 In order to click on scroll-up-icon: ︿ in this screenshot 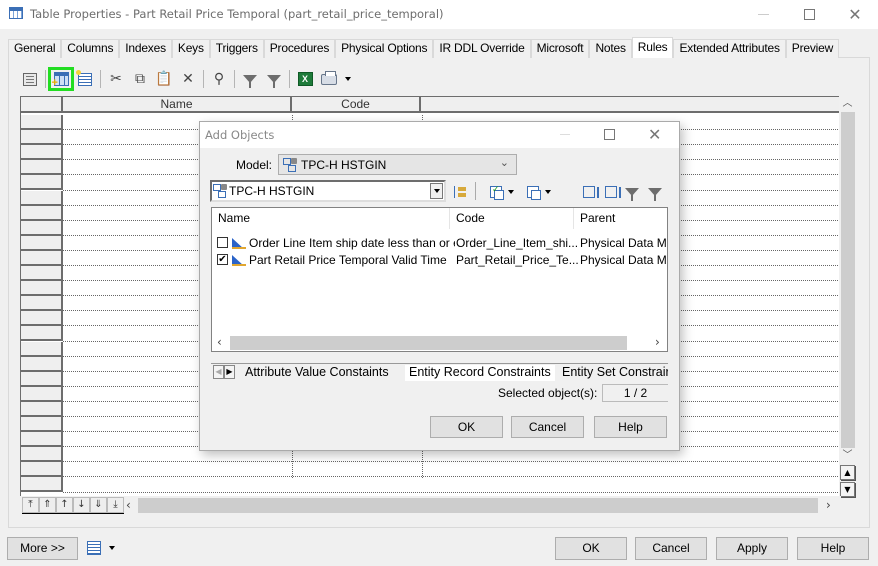, I will do `click(847, 104)`.